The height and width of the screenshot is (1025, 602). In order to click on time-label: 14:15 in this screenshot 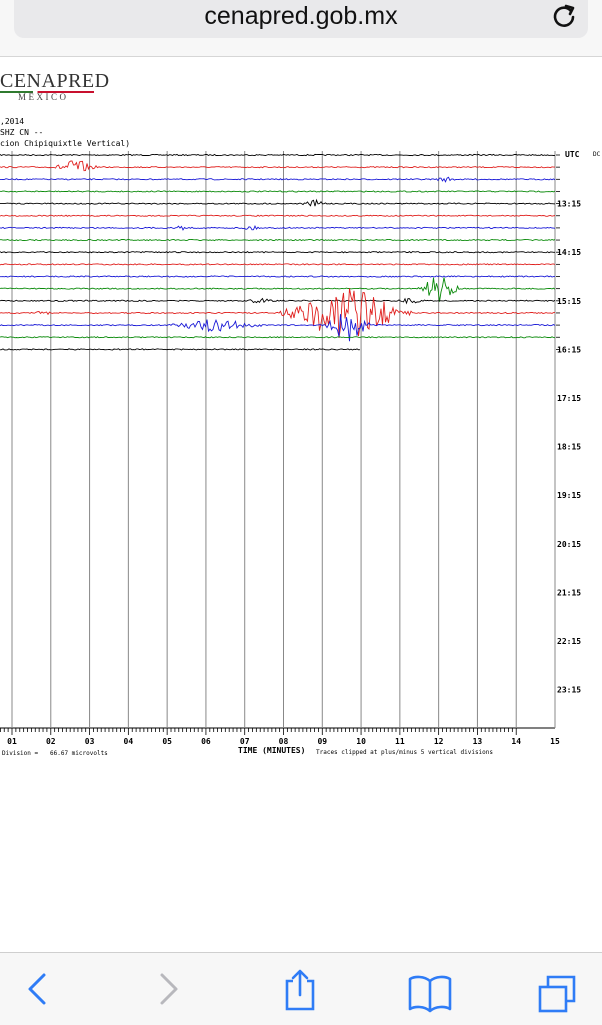, I will do `click(569, 252)`.